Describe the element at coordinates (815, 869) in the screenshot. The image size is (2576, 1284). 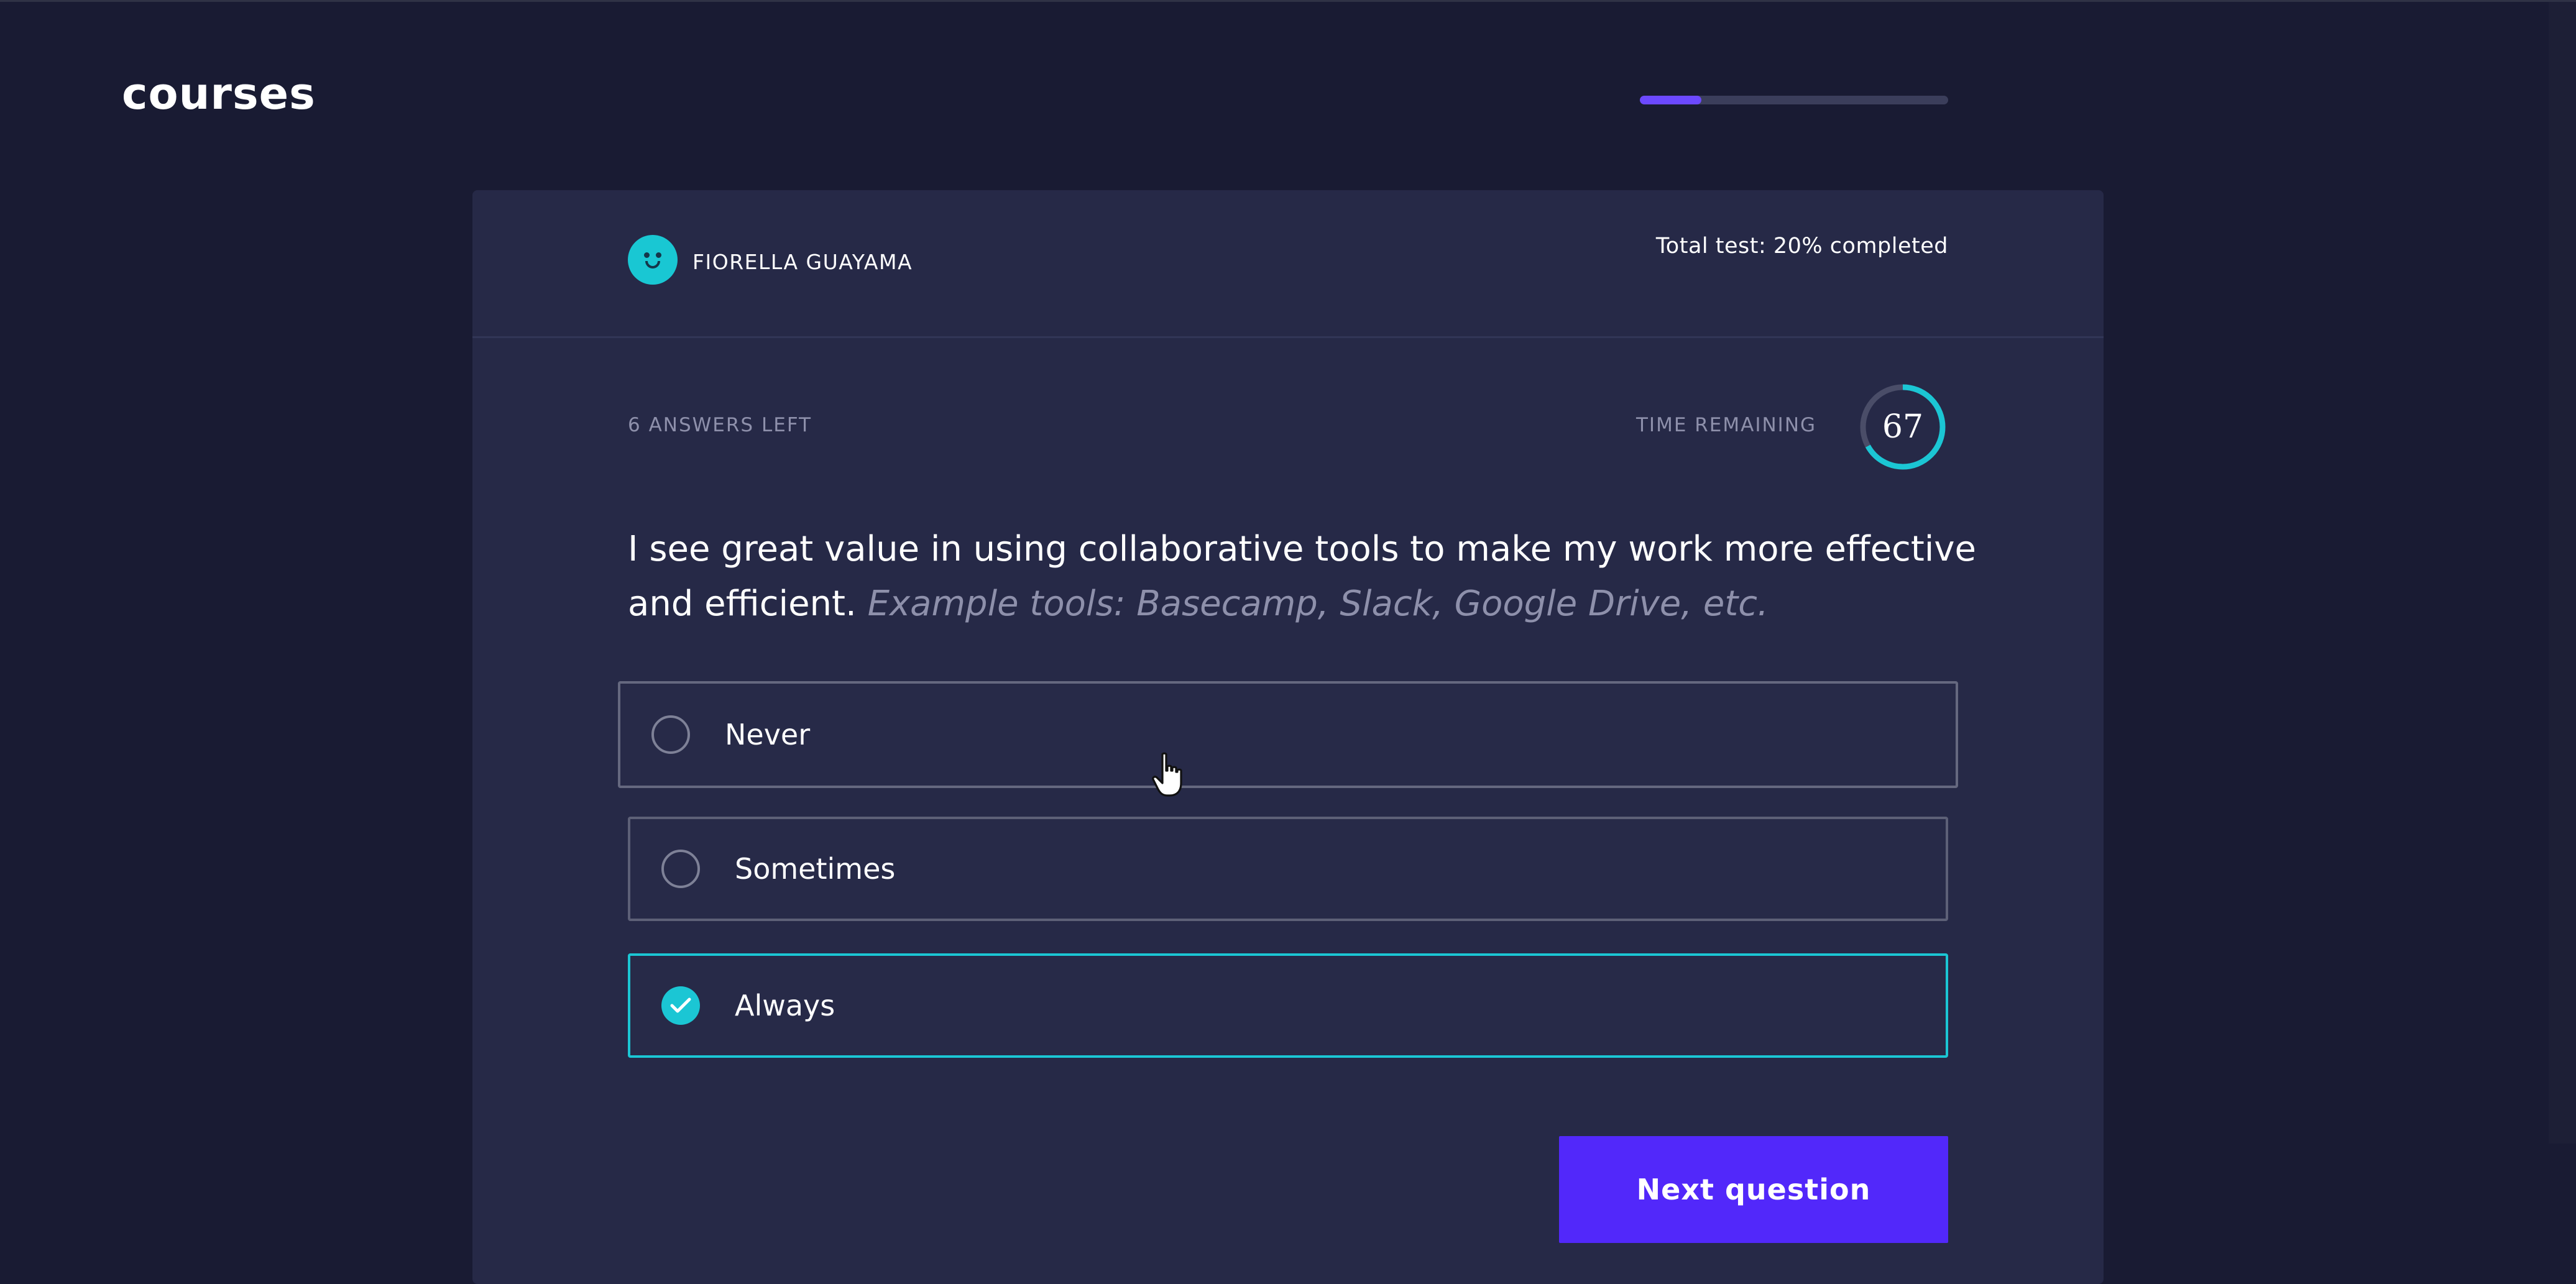
I see `option-label: Sometimes` at that location.